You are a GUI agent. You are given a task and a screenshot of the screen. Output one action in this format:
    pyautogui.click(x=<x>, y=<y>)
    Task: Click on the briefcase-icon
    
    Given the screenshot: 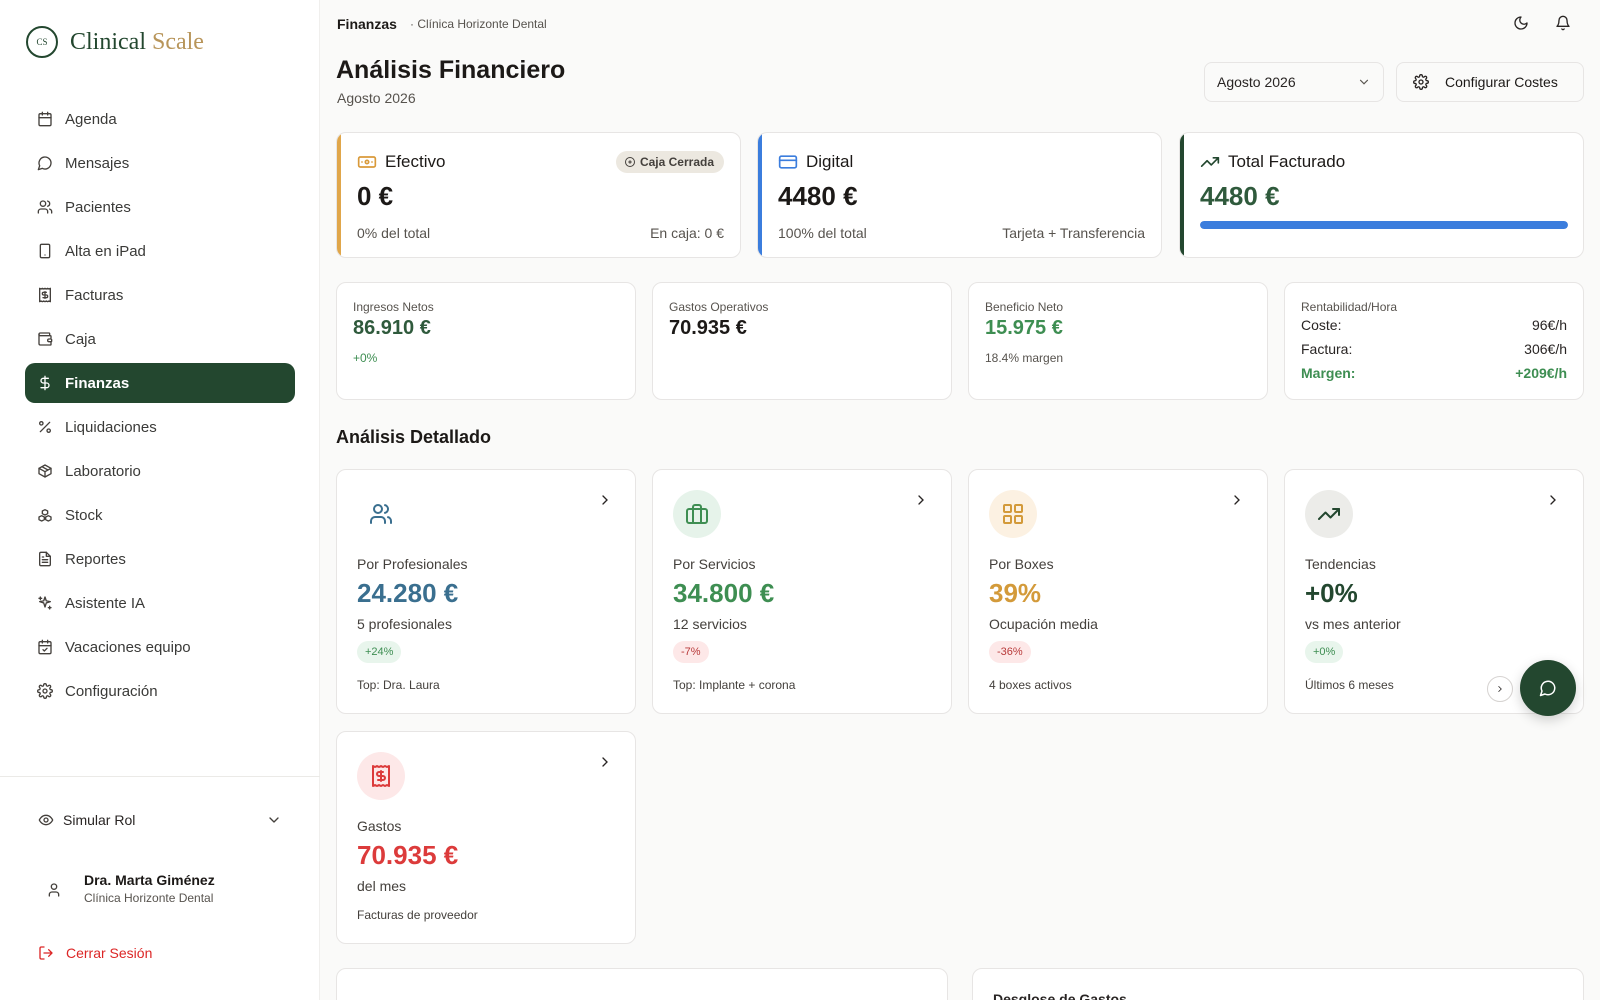 What is the action you would take?
    pyautogui.click(x=697, y=514)
    